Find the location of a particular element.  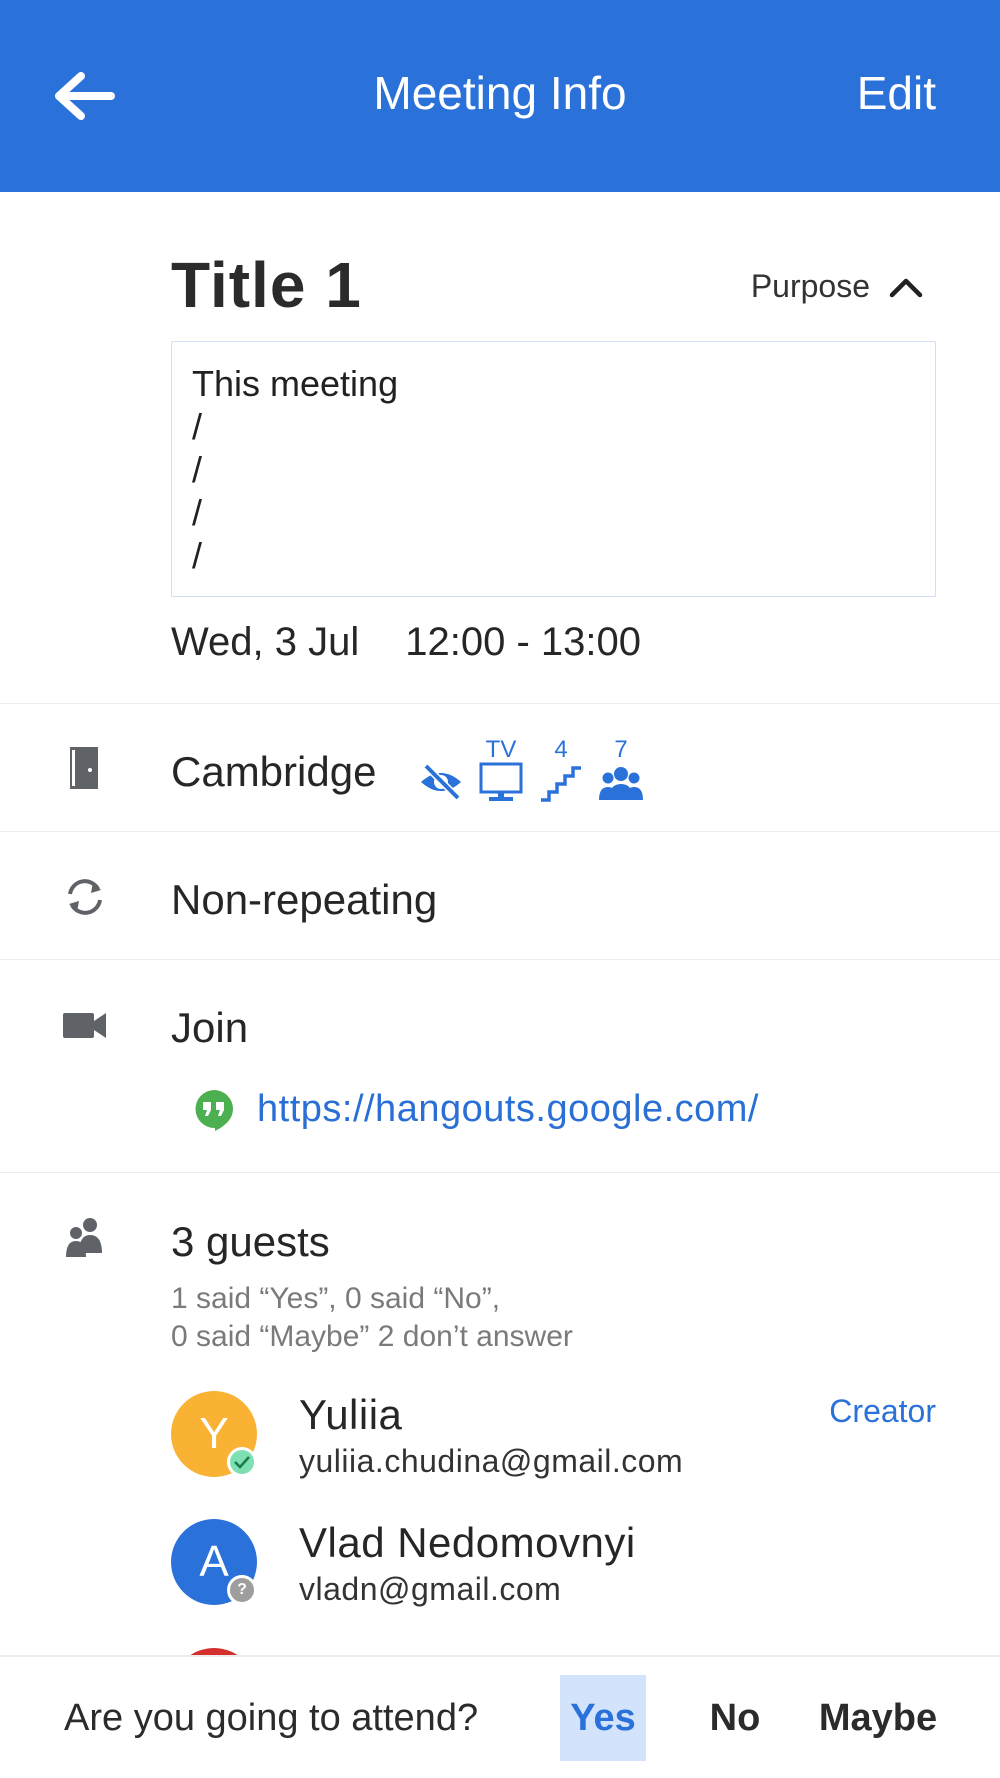

tv-amenity: TV is located at coordinates (501, 770).